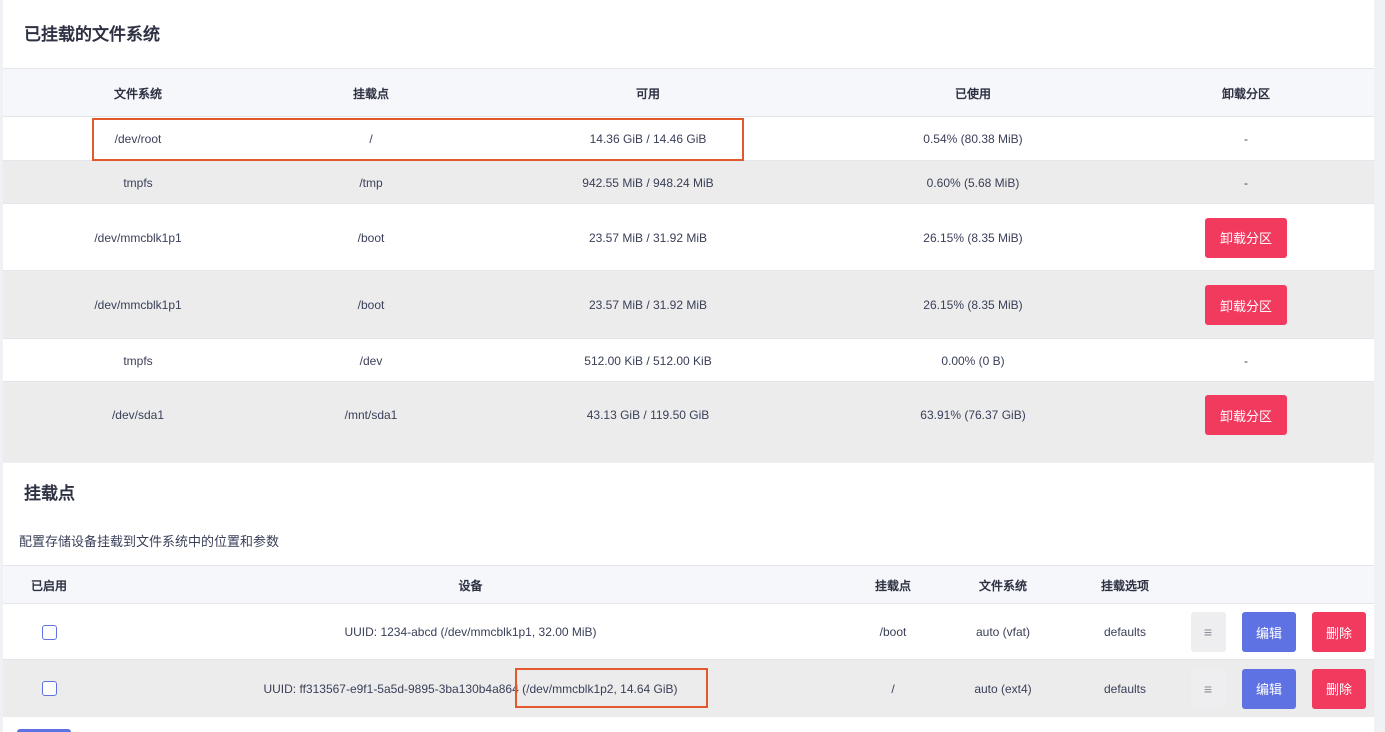 The image size is (1385, 732). I want to click on row-mountpoint: /dev, so click(371, 360).